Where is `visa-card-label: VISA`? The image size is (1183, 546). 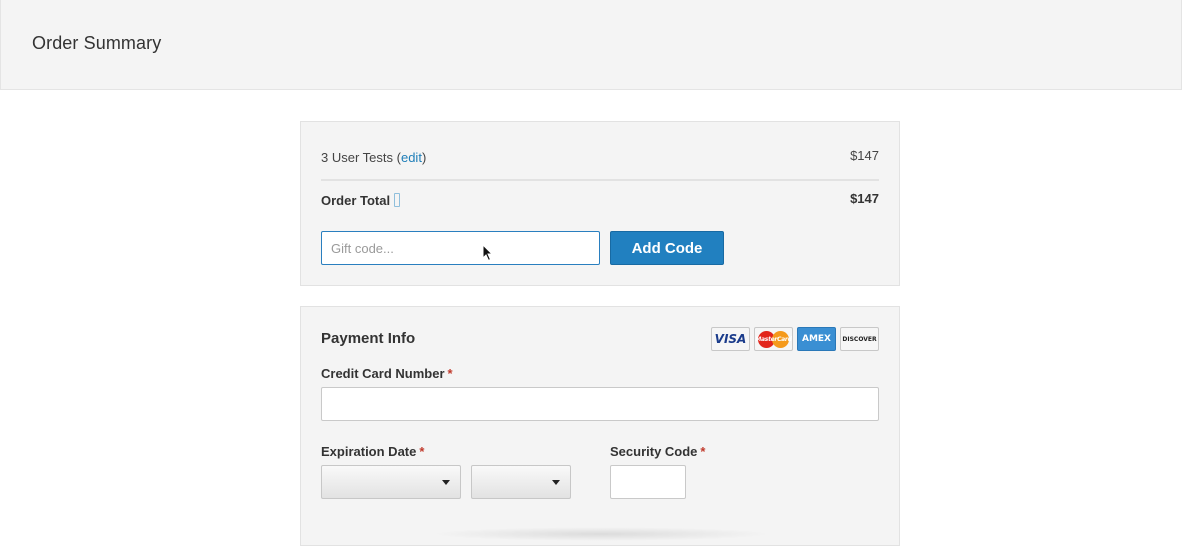
visa-card-label: VISA is located at coordinates (730, 339).